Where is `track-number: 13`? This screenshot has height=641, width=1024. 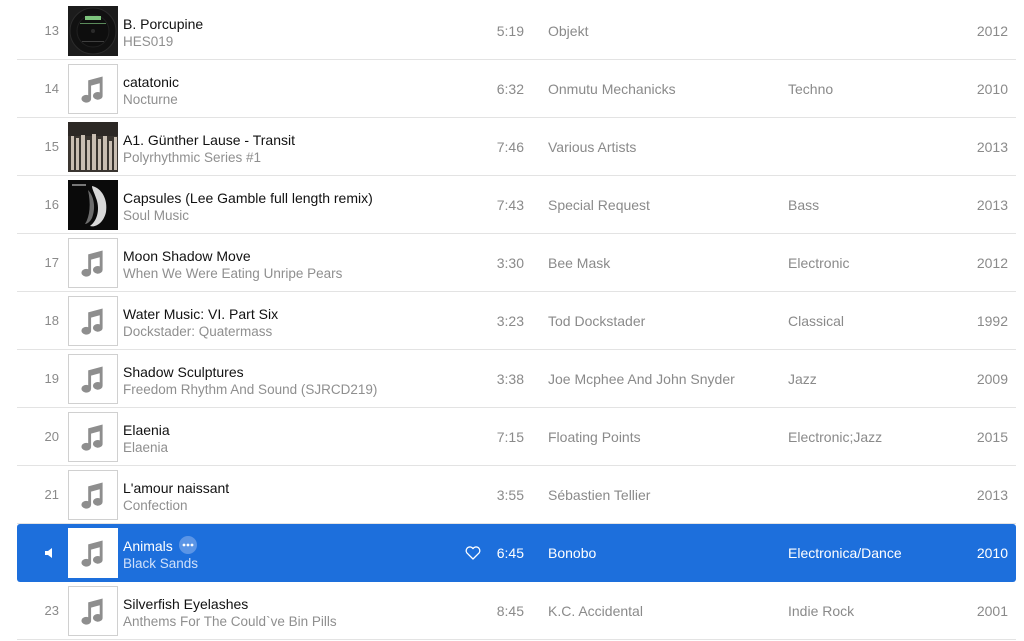 track-number: 13 is located at coordinates (51, 30).